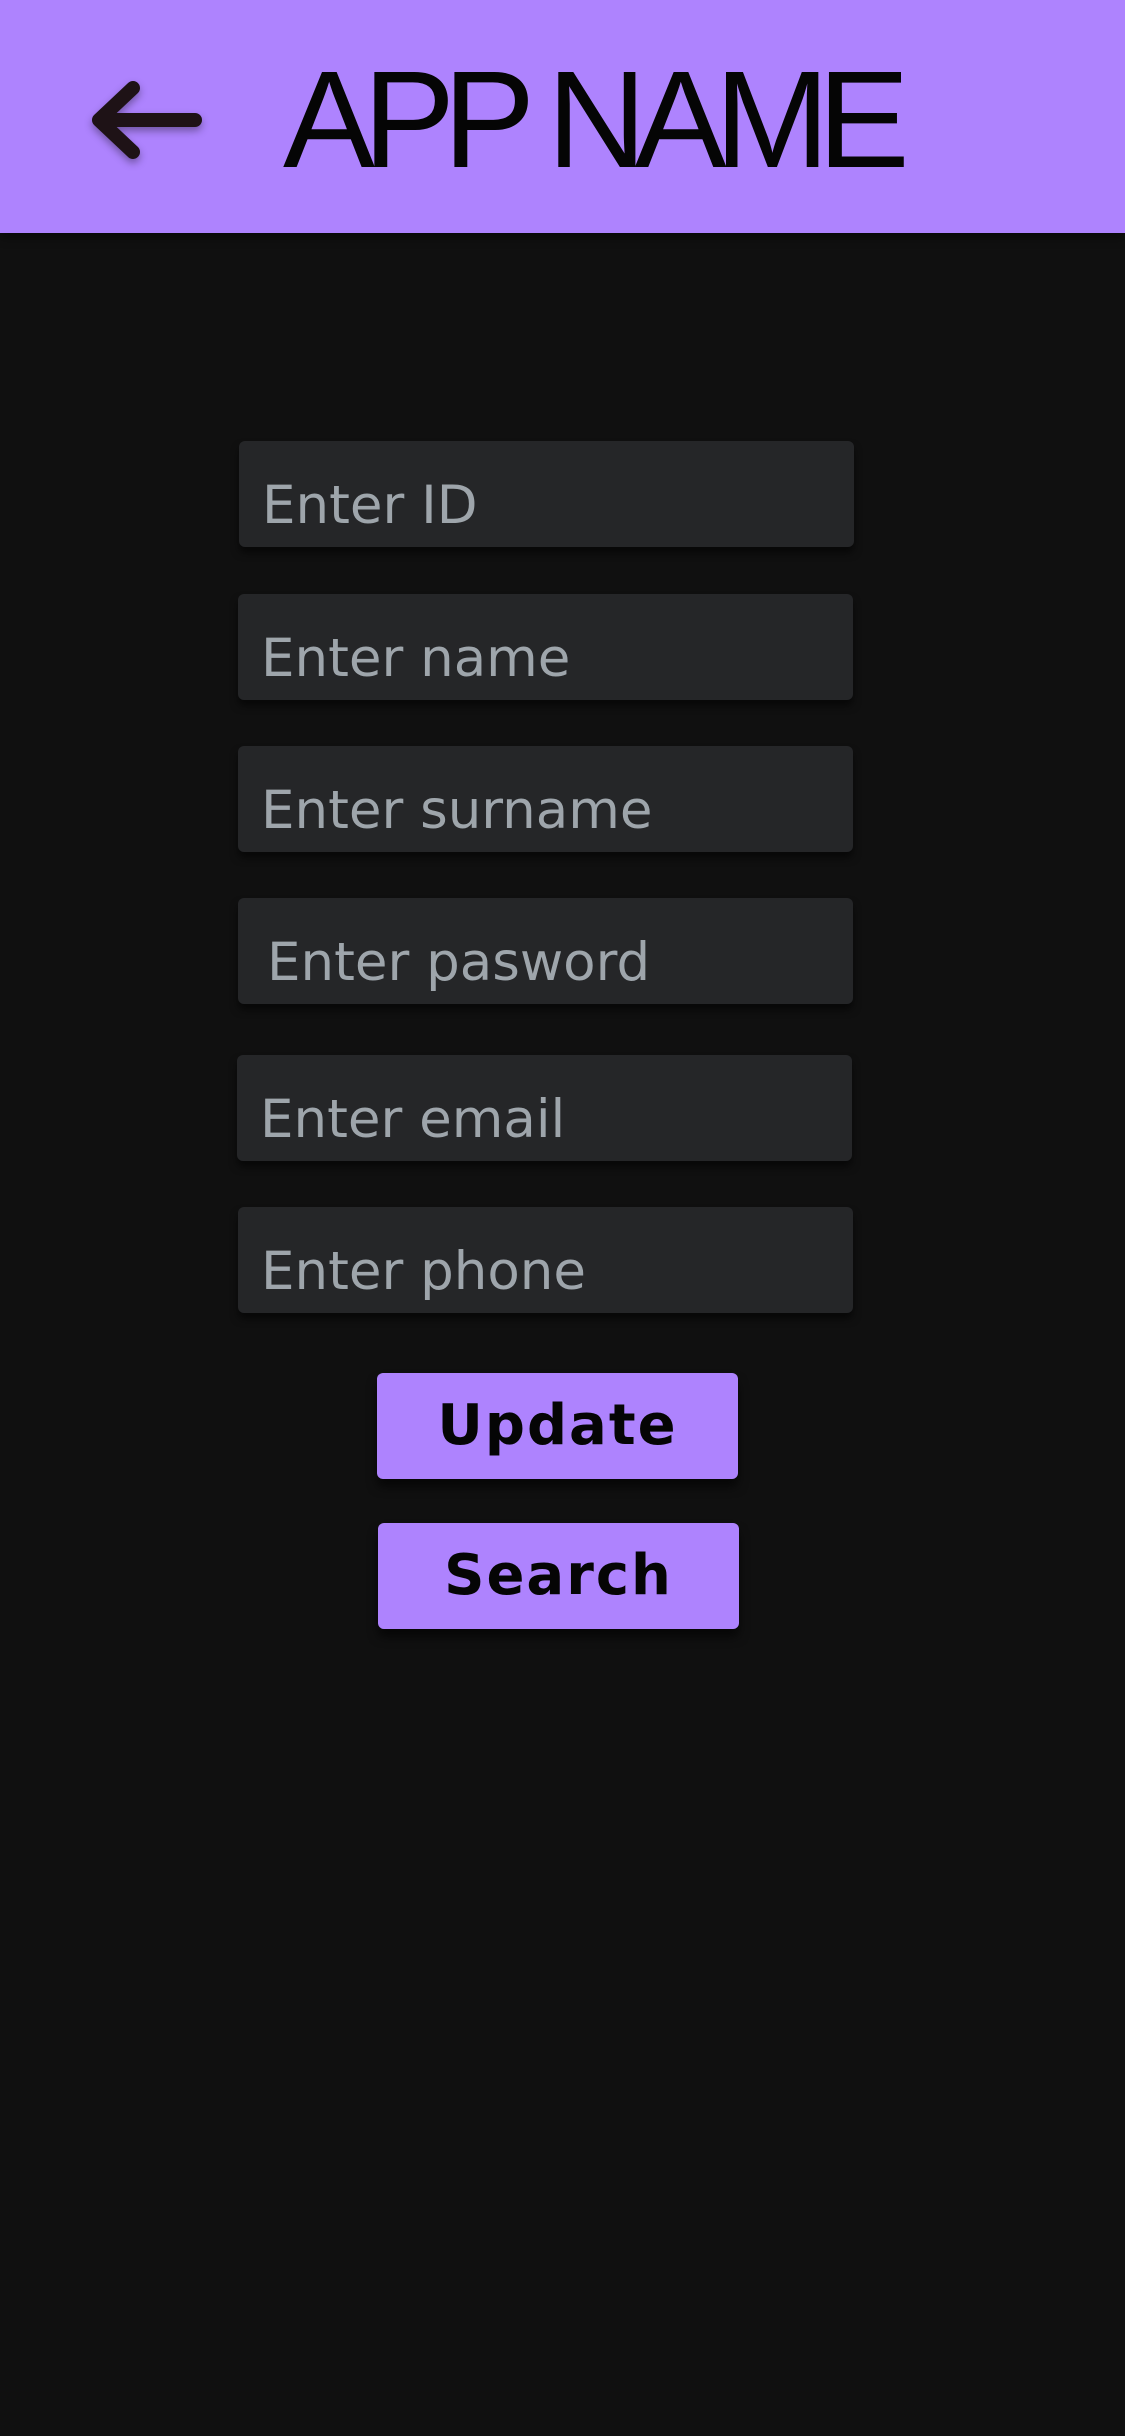 The height and width of the screenshot is (2436, 1125). What do you see at coordinates (558, 1576) in the screenshot?
I see `search-button: Search` at bounding box center [558, 1576].